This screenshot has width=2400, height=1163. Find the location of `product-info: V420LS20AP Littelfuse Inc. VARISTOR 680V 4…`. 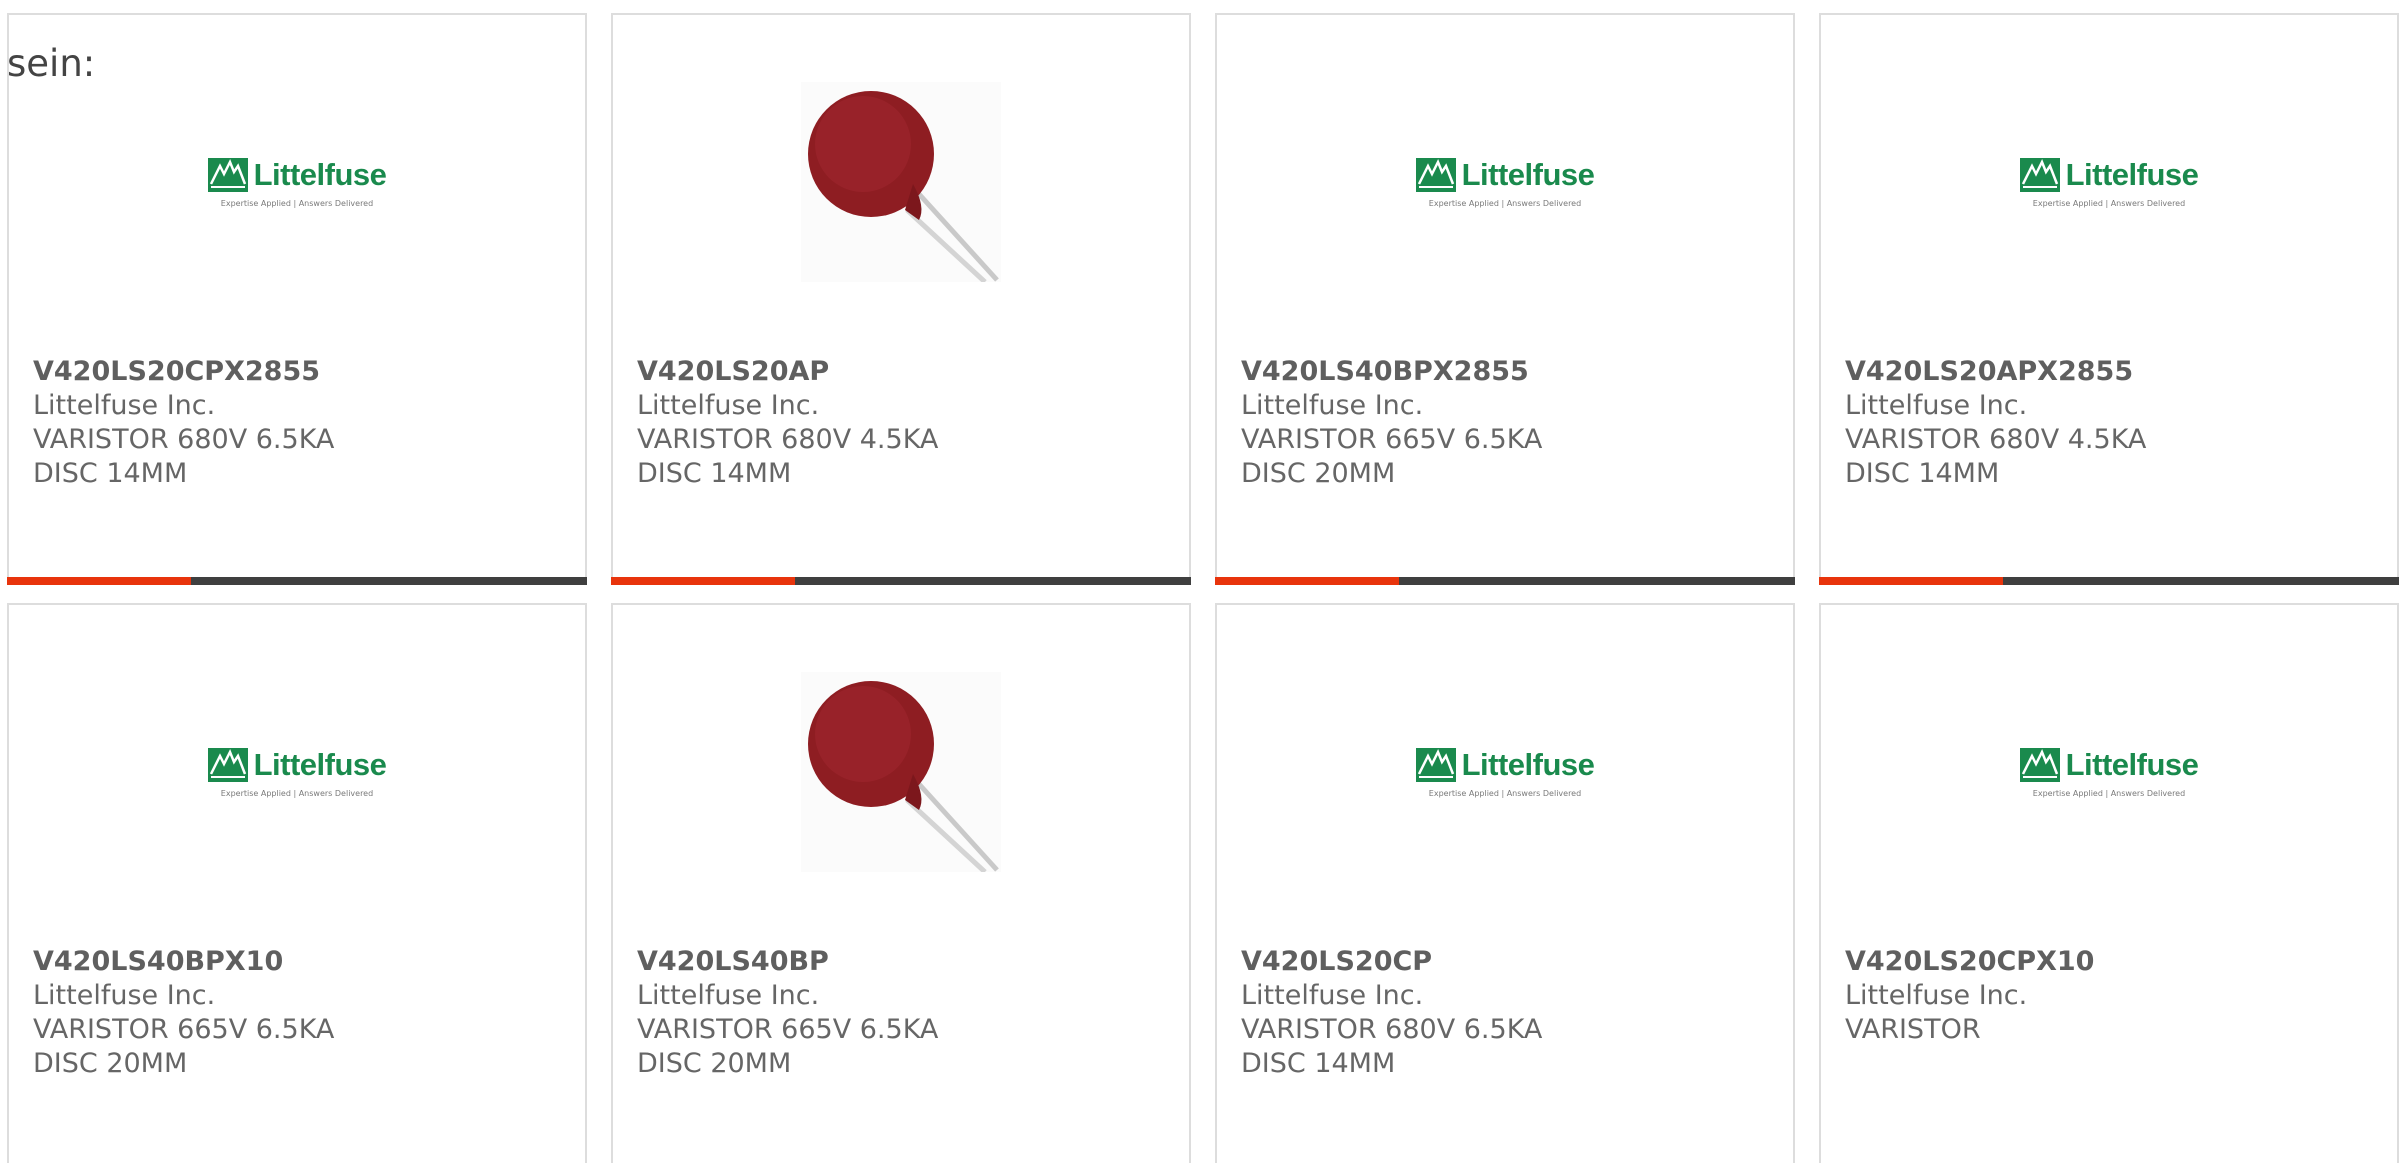

product-info: V420LS20AP Littelfuse Inc. VARISTOR 680V 4… is located at coordinates (903, 423).